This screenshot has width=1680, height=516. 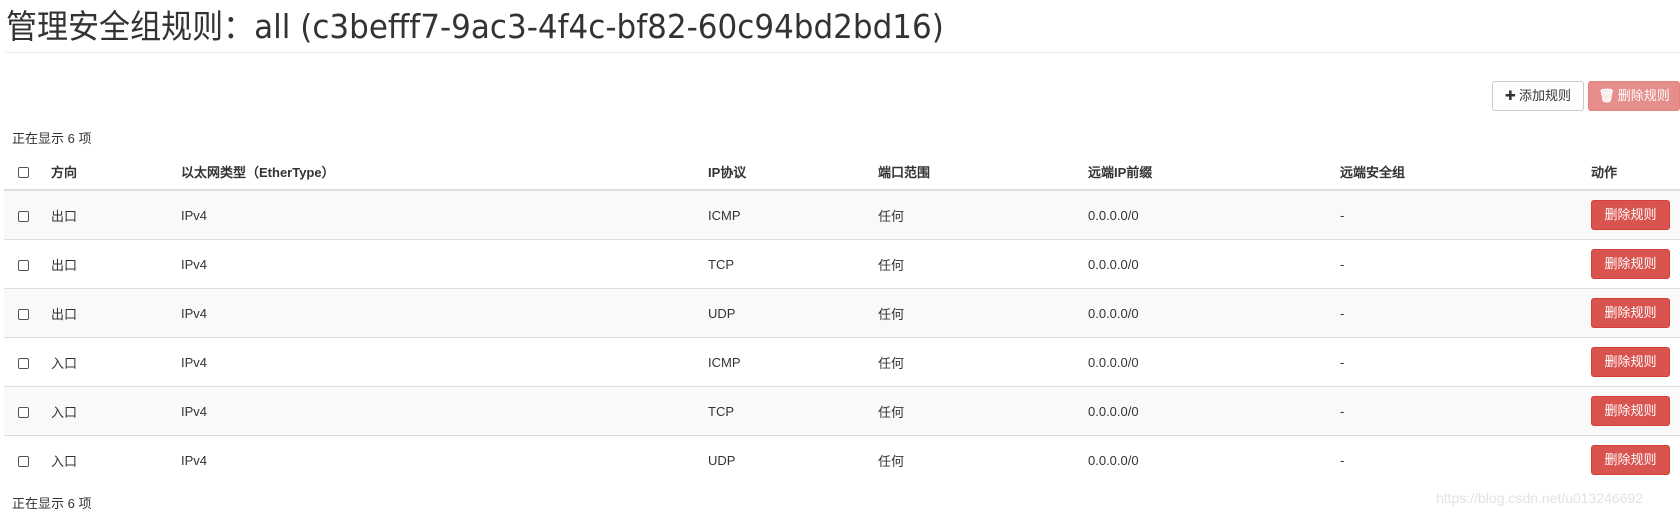 I want to click on col-action: 动作, so click(x=1635, y=172).